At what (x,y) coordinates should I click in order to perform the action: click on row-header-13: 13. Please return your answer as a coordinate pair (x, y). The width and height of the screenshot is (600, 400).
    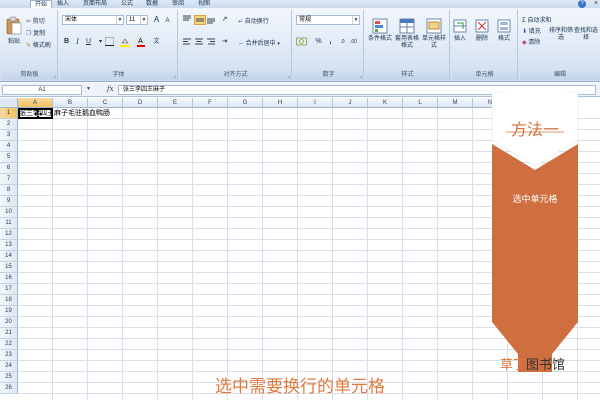
    Looking at the image, I should click on (9, 245).